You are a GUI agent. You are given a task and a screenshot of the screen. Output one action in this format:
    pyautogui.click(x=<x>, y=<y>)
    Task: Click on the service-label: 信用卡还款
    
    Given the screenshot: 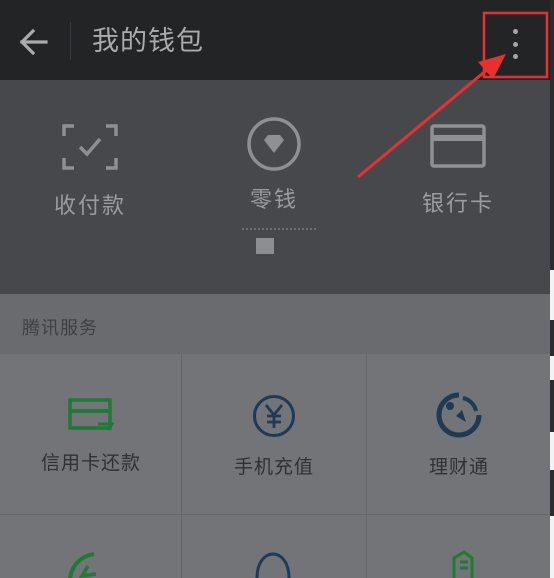 What is the action you would take?
    pyautogui.click(x=90, y=463)
    